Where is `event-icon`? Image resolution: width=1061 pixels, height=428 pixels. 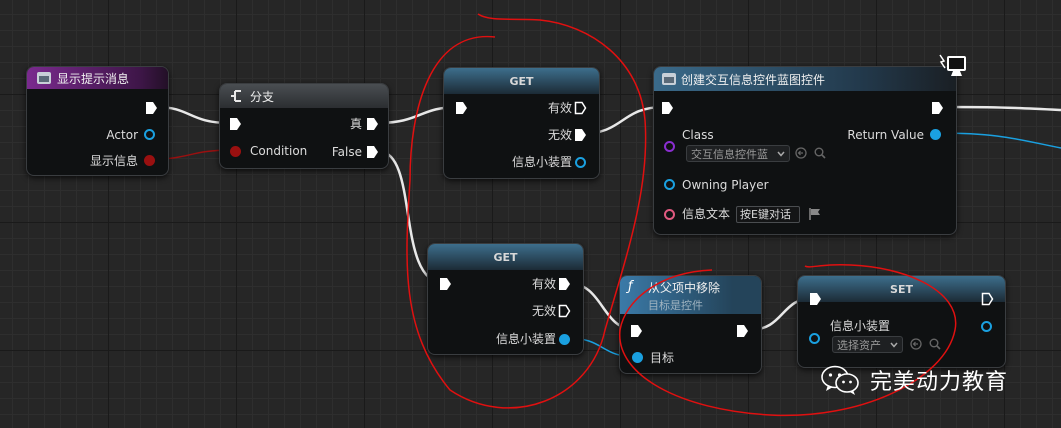
event-icon is located at coordinates (44, 78).